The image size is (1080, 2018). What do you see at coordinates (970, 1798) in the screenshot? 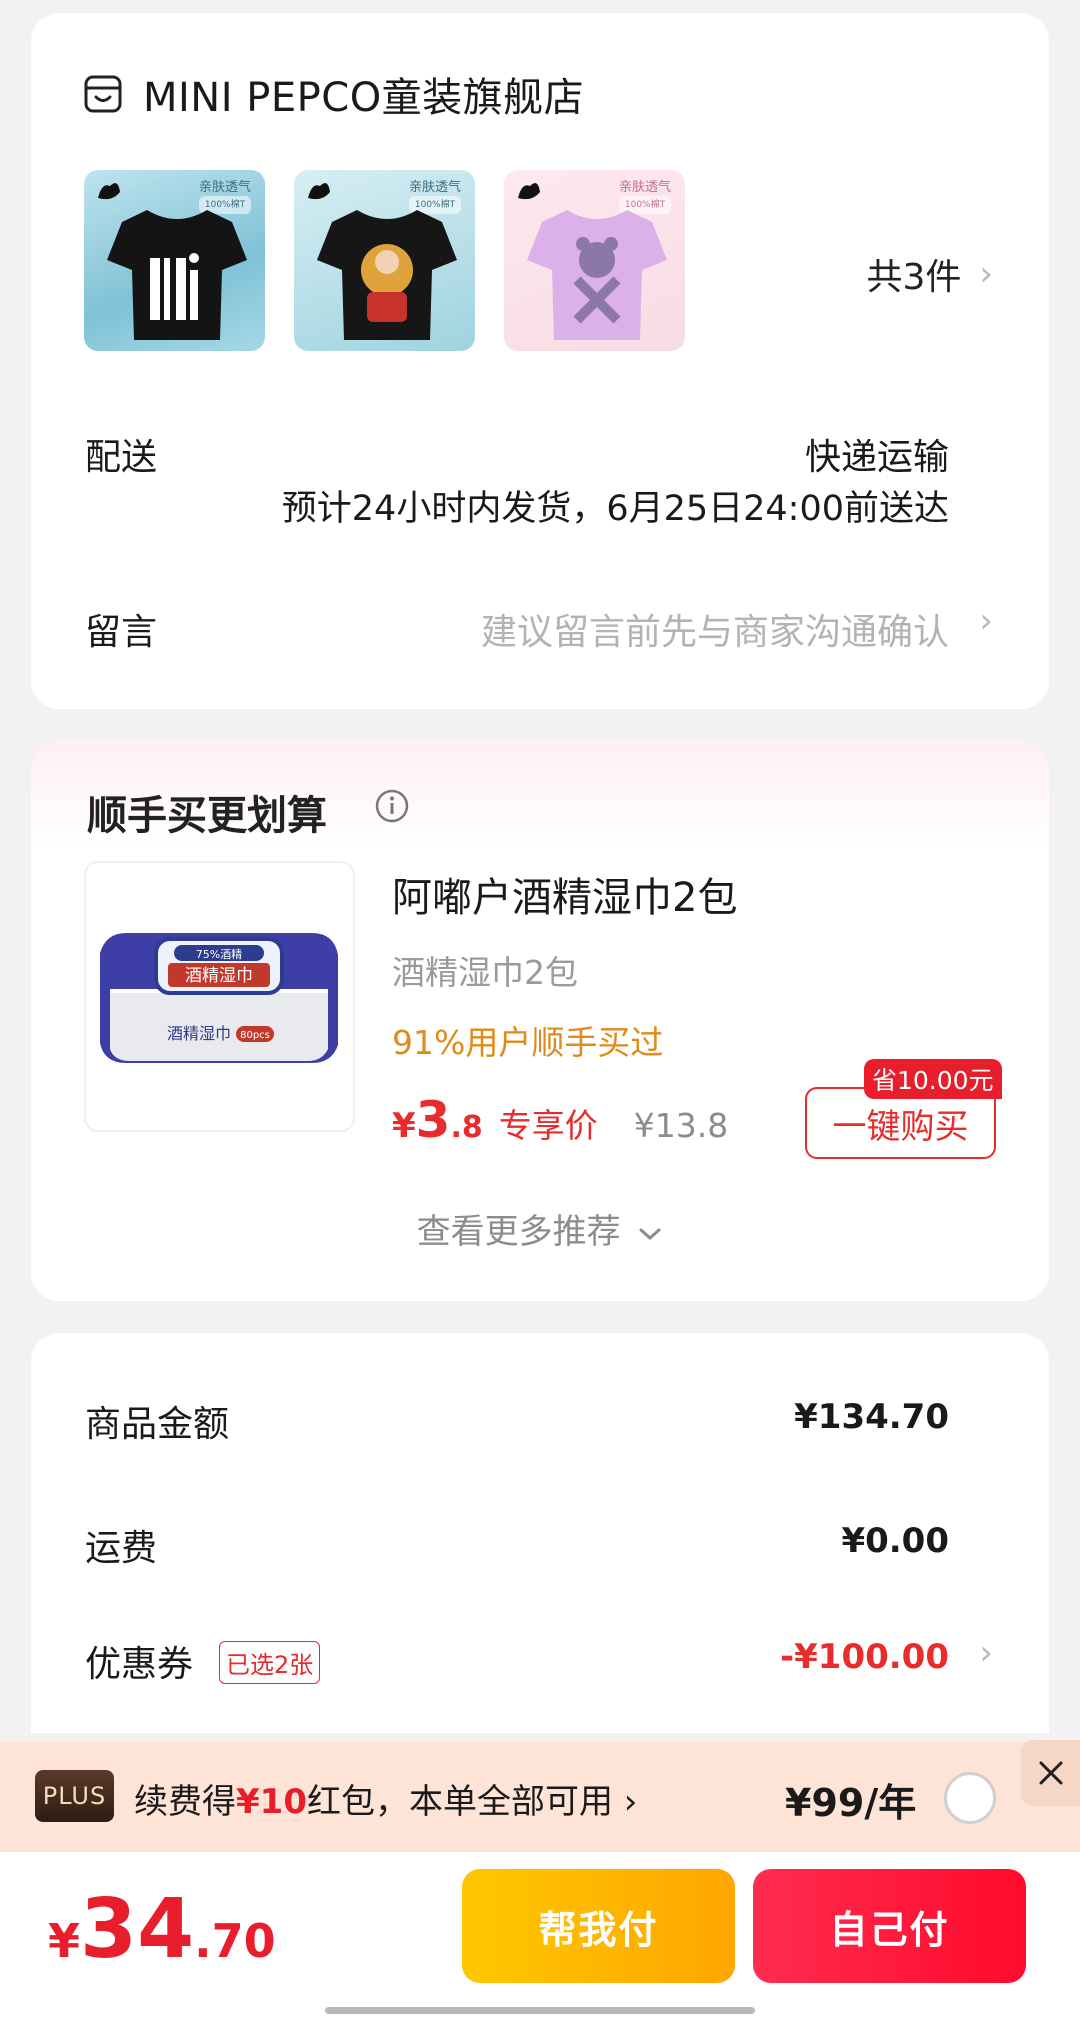
I see `plus-select-radio` at bounding box center [970, 1798].